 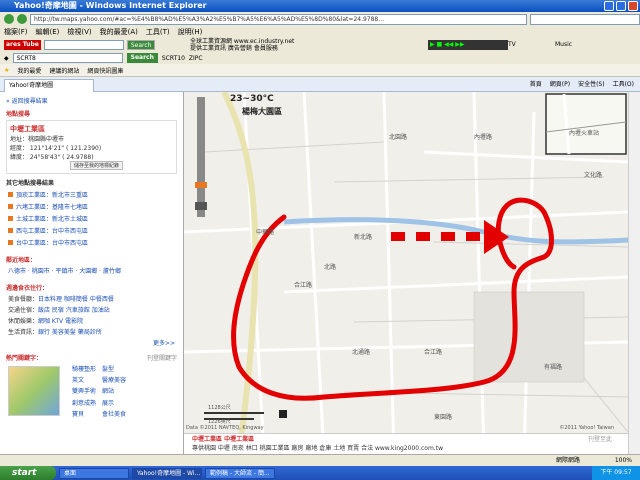 What do you see at coordinates (190, 32) in the screenshot?
I see `menu-help: 說明(H)` at bounding box center [190, 32].